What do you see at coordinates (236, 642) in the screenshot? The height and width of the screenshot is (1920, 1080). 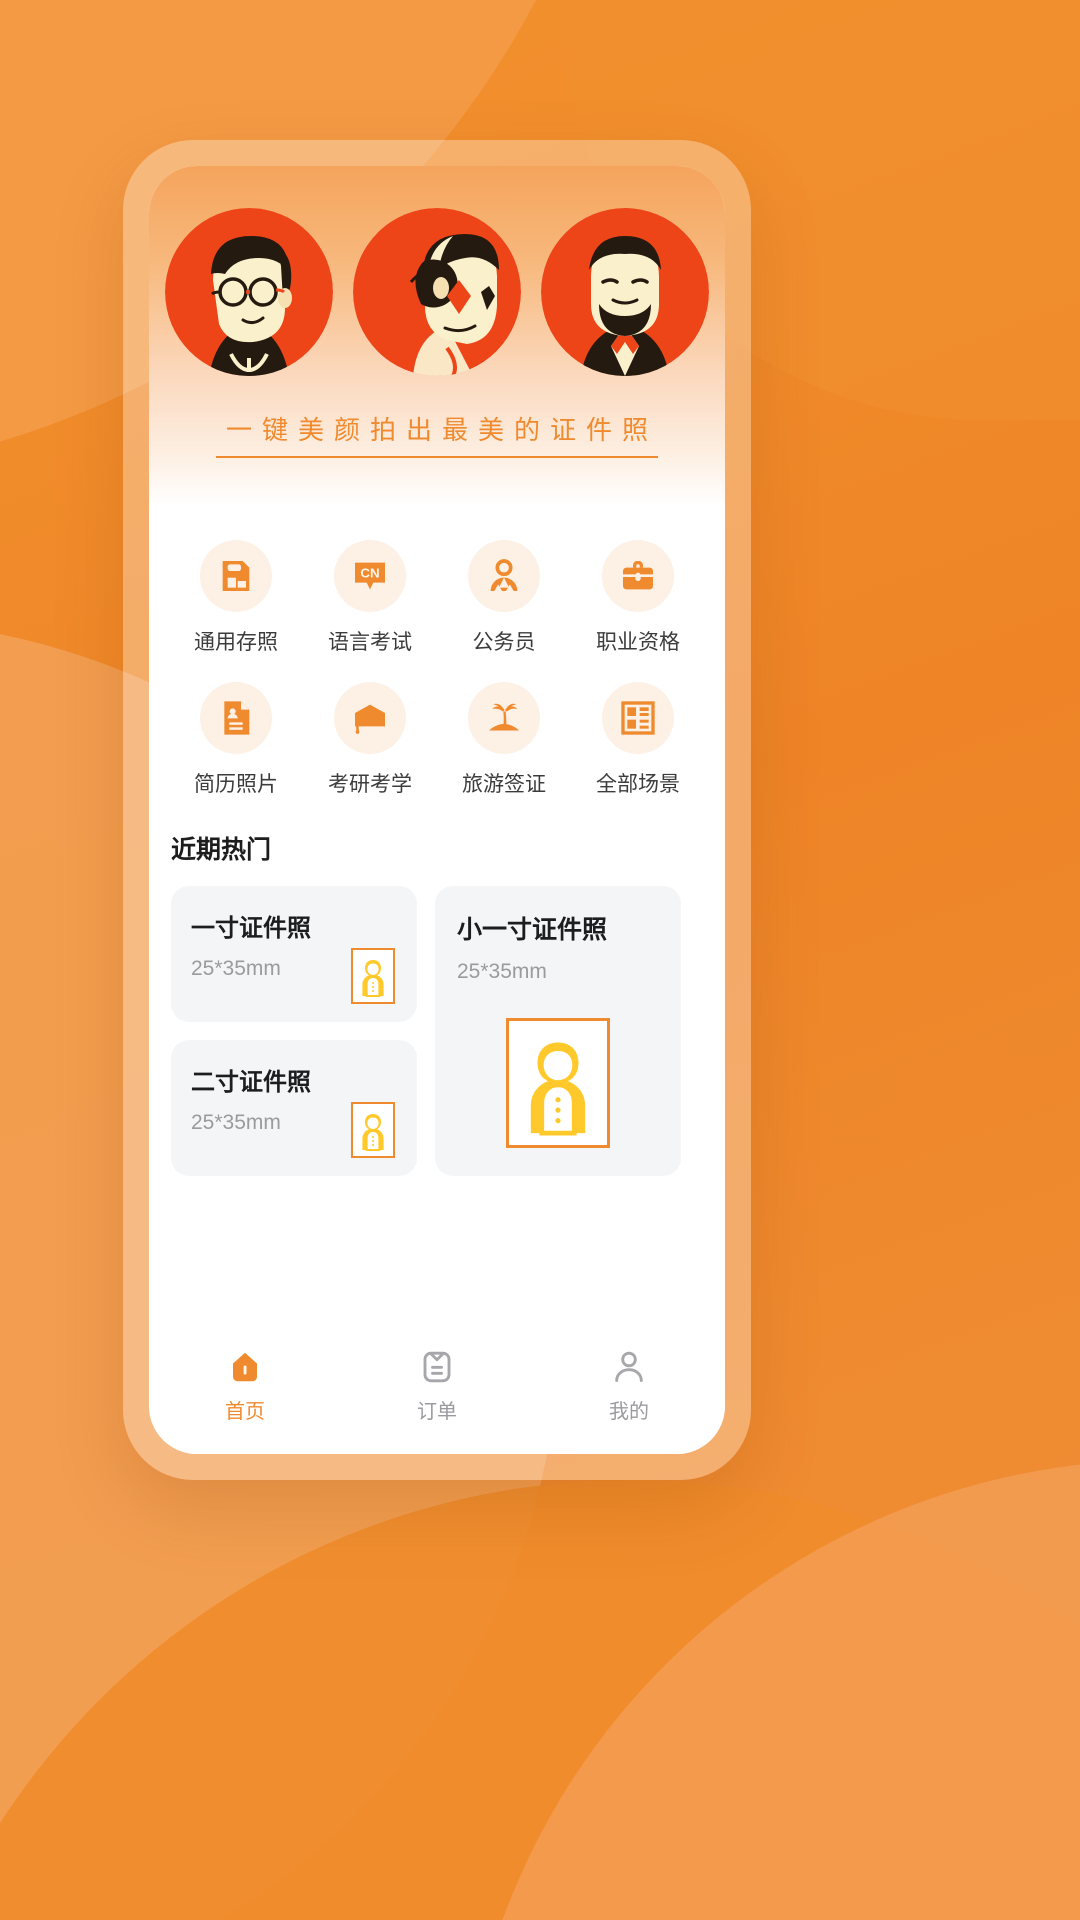 I see `category-label: 通用存照` at bounding box center [236, 642].